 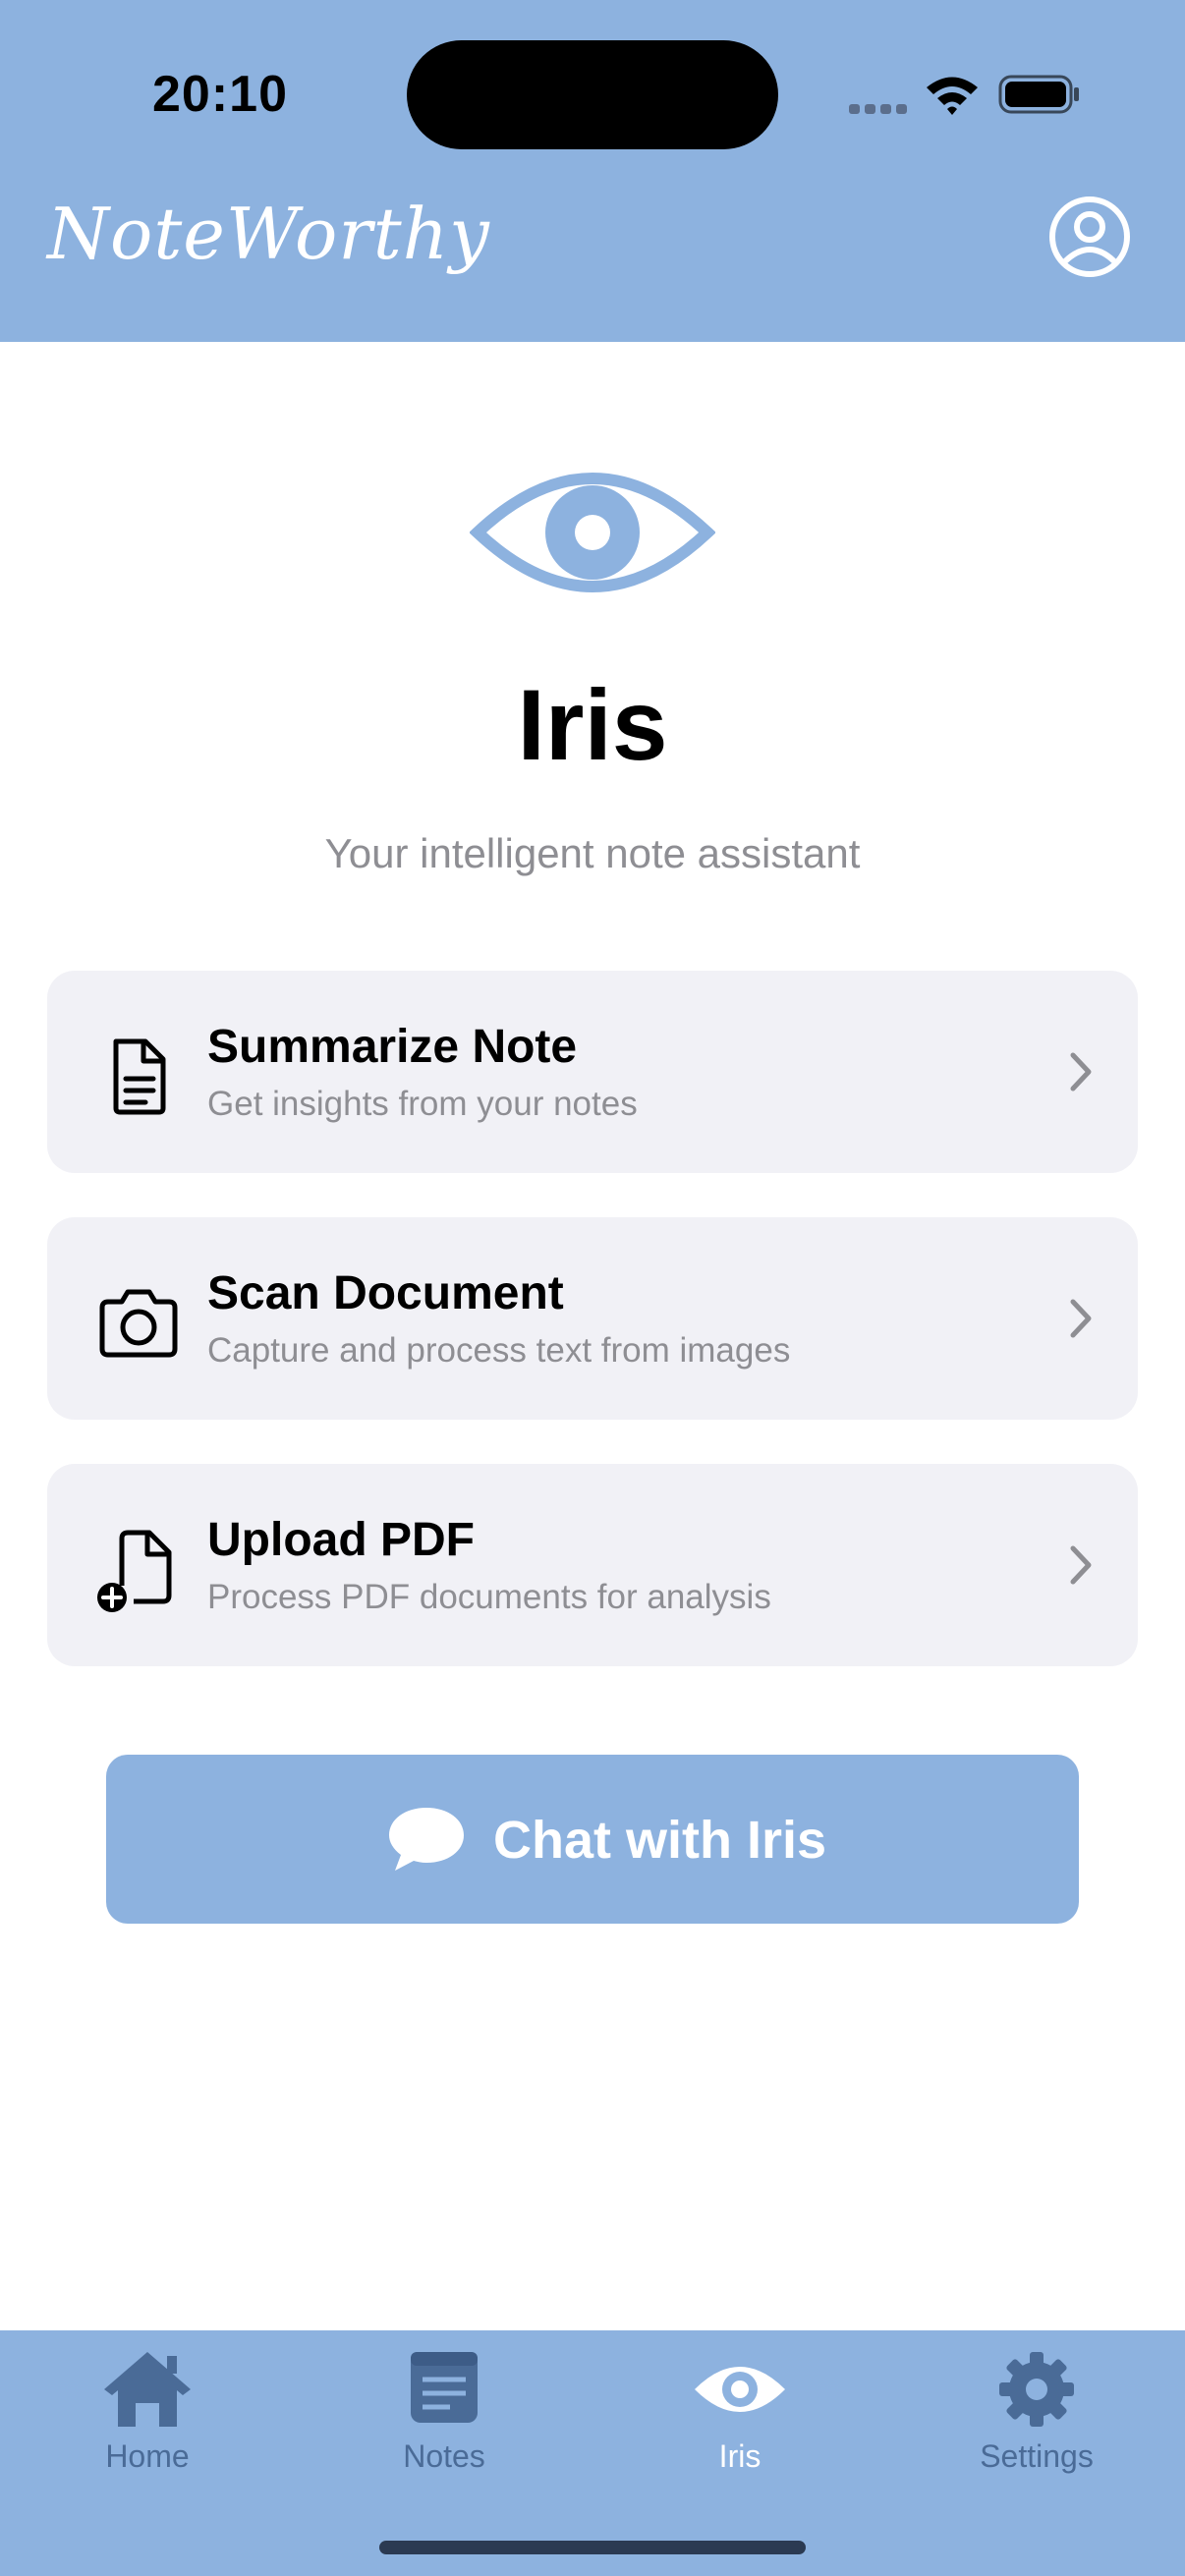 What do you see at coordinates (592, 853) in the screenshot?
I see `hero-subtitle: Your intelligent note assistant` at bounding box center [592, 853].